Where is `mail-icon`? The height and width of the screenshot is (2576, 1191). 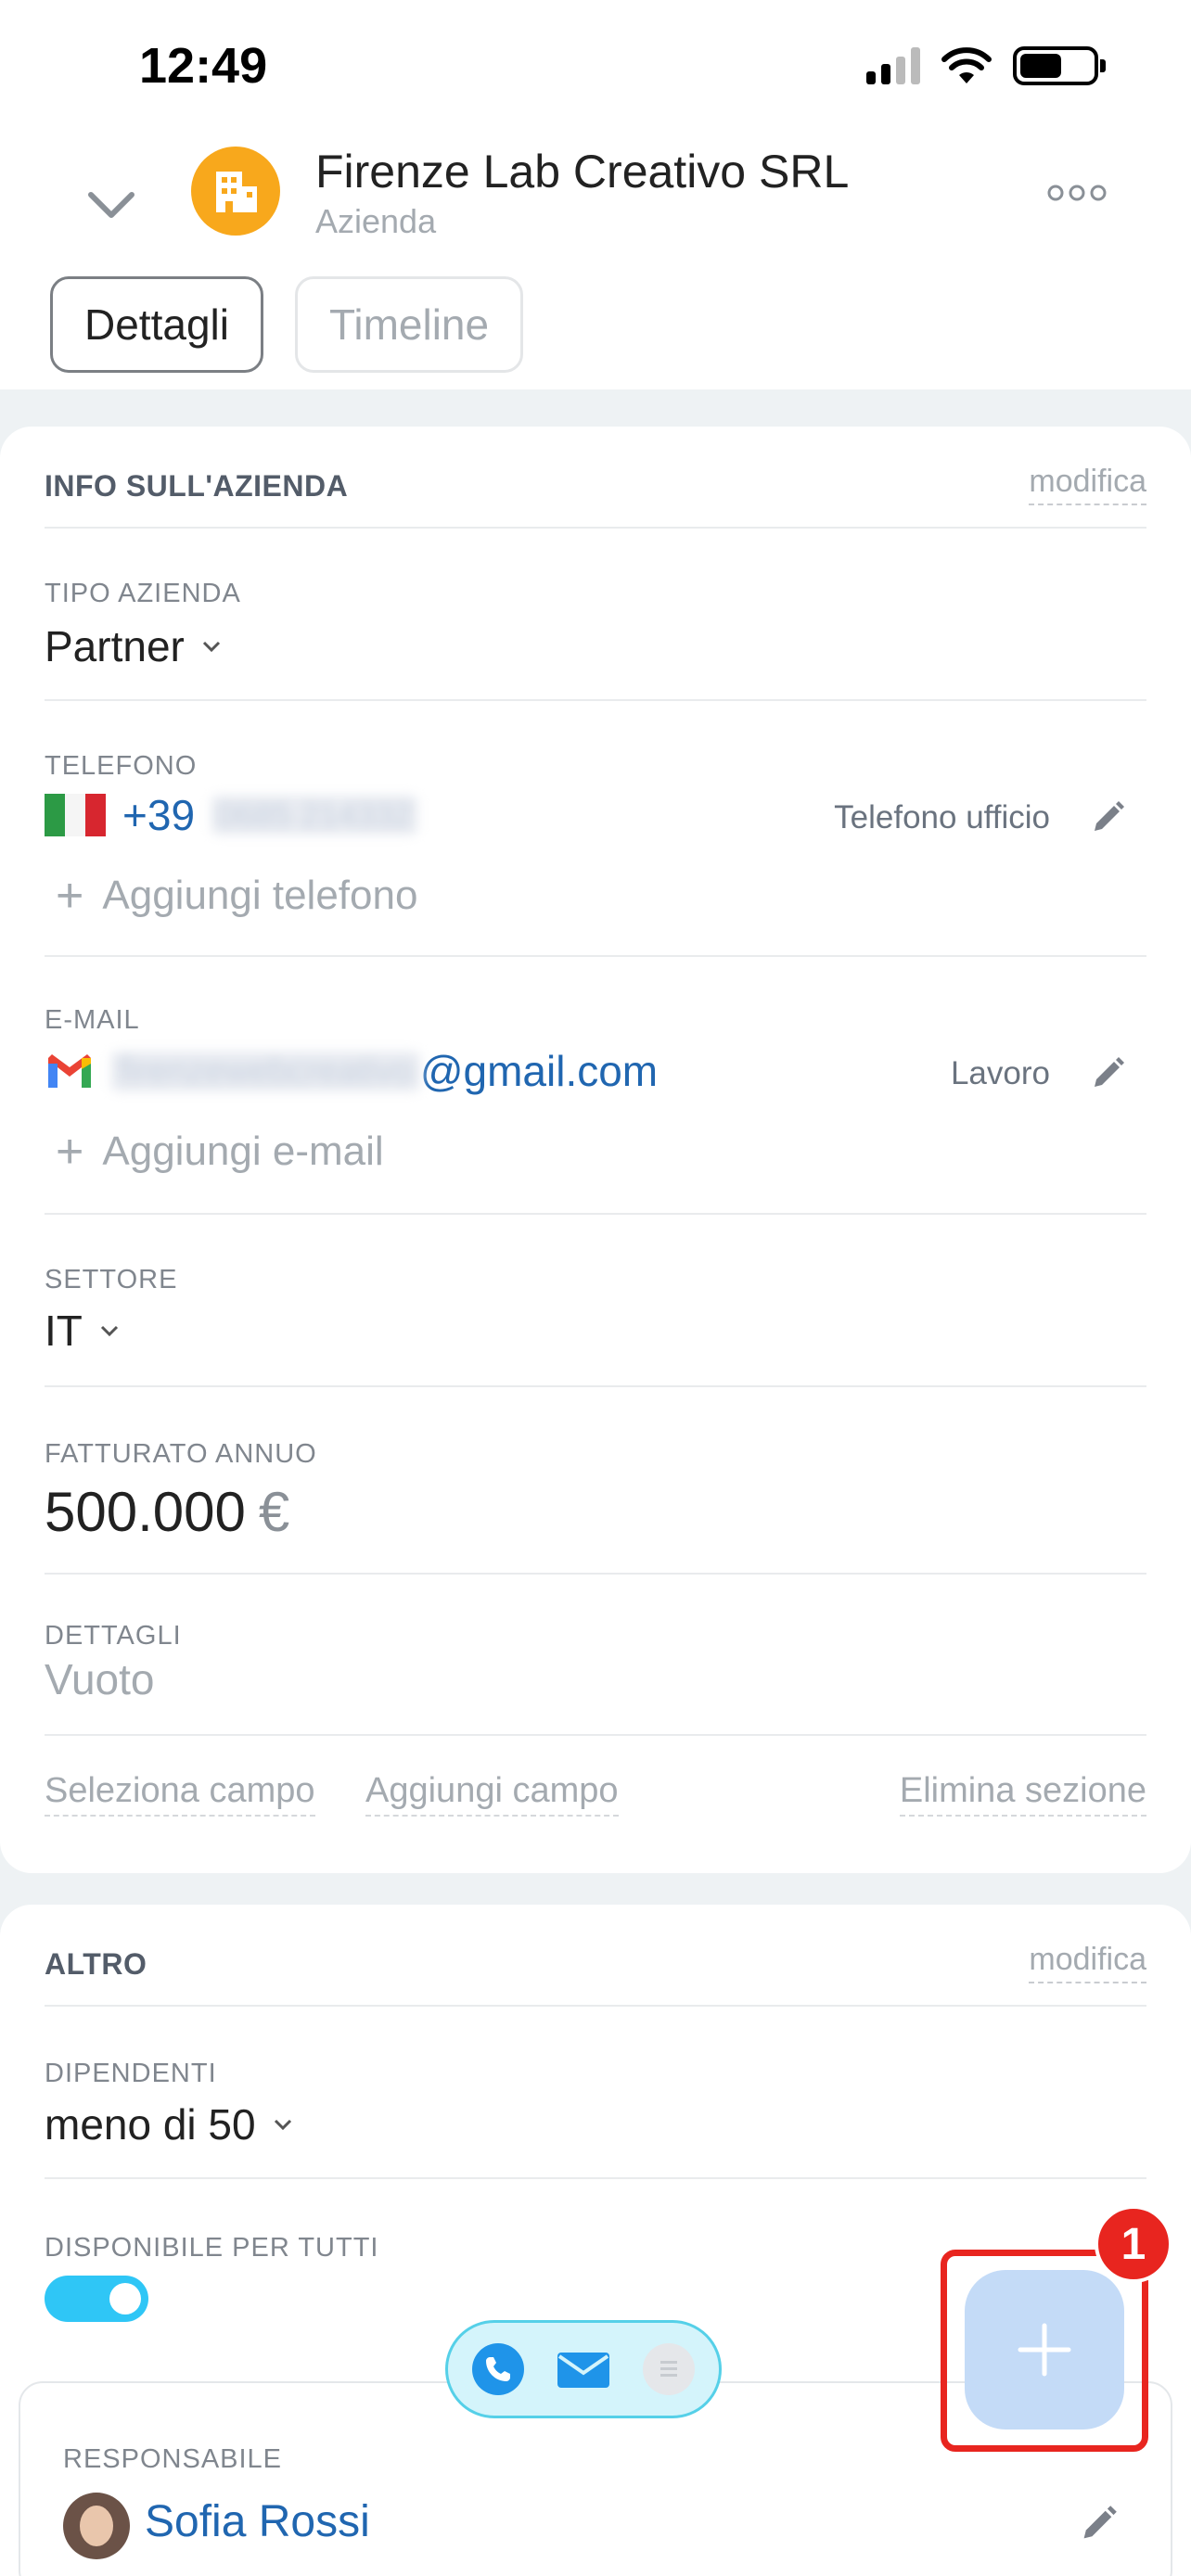 mail-icon is located at coordinates (584, 2369).